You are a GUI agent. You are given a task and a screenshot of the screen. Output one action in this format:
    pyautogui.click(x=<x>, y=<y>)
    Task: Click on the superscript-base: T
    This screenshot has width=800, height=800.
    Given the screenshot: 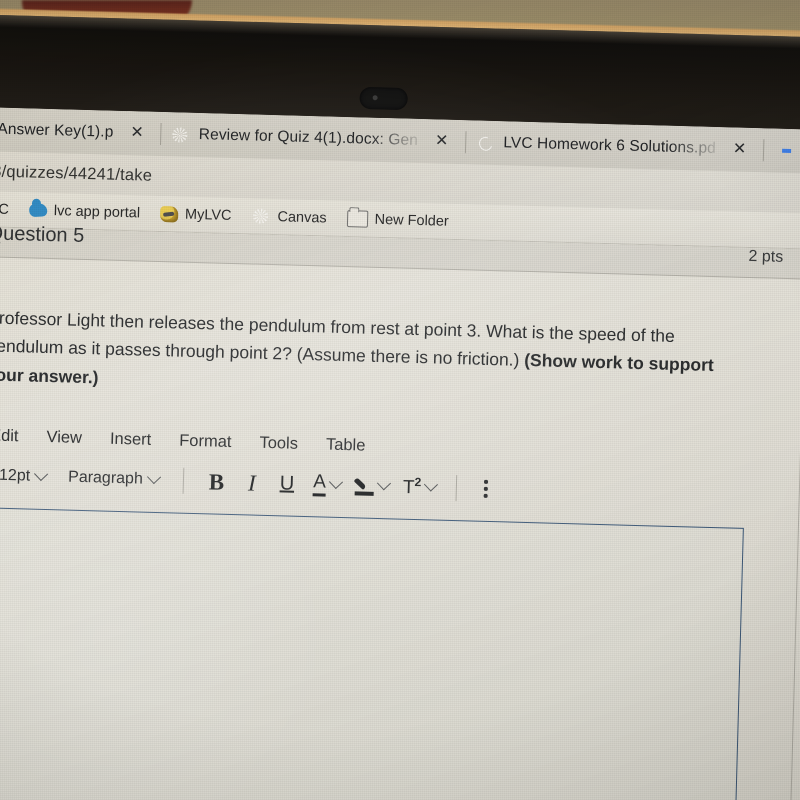 What is the action you would take?
    pyautogui.click(x=408, y=488)
    